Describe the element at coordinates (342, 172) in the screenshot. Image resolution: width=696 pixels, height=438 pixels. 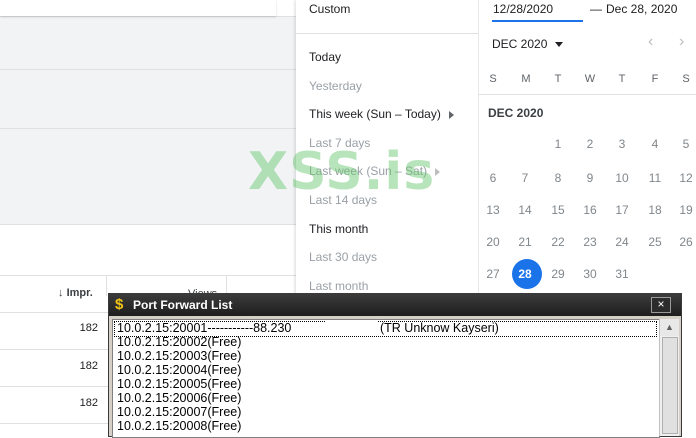
I see `watermark-text: XSS.is` at that location.